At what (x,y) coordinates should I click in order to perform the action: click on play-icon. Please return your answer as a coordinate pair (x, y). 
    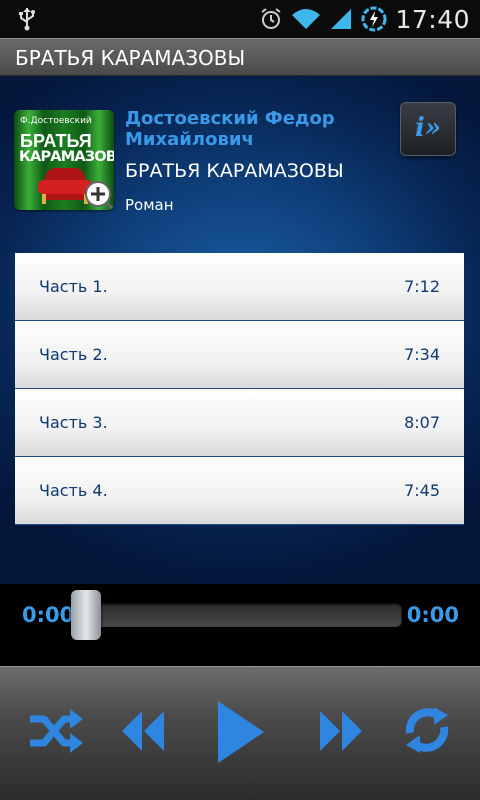
    Looking at the image, I should click on (241, 732).